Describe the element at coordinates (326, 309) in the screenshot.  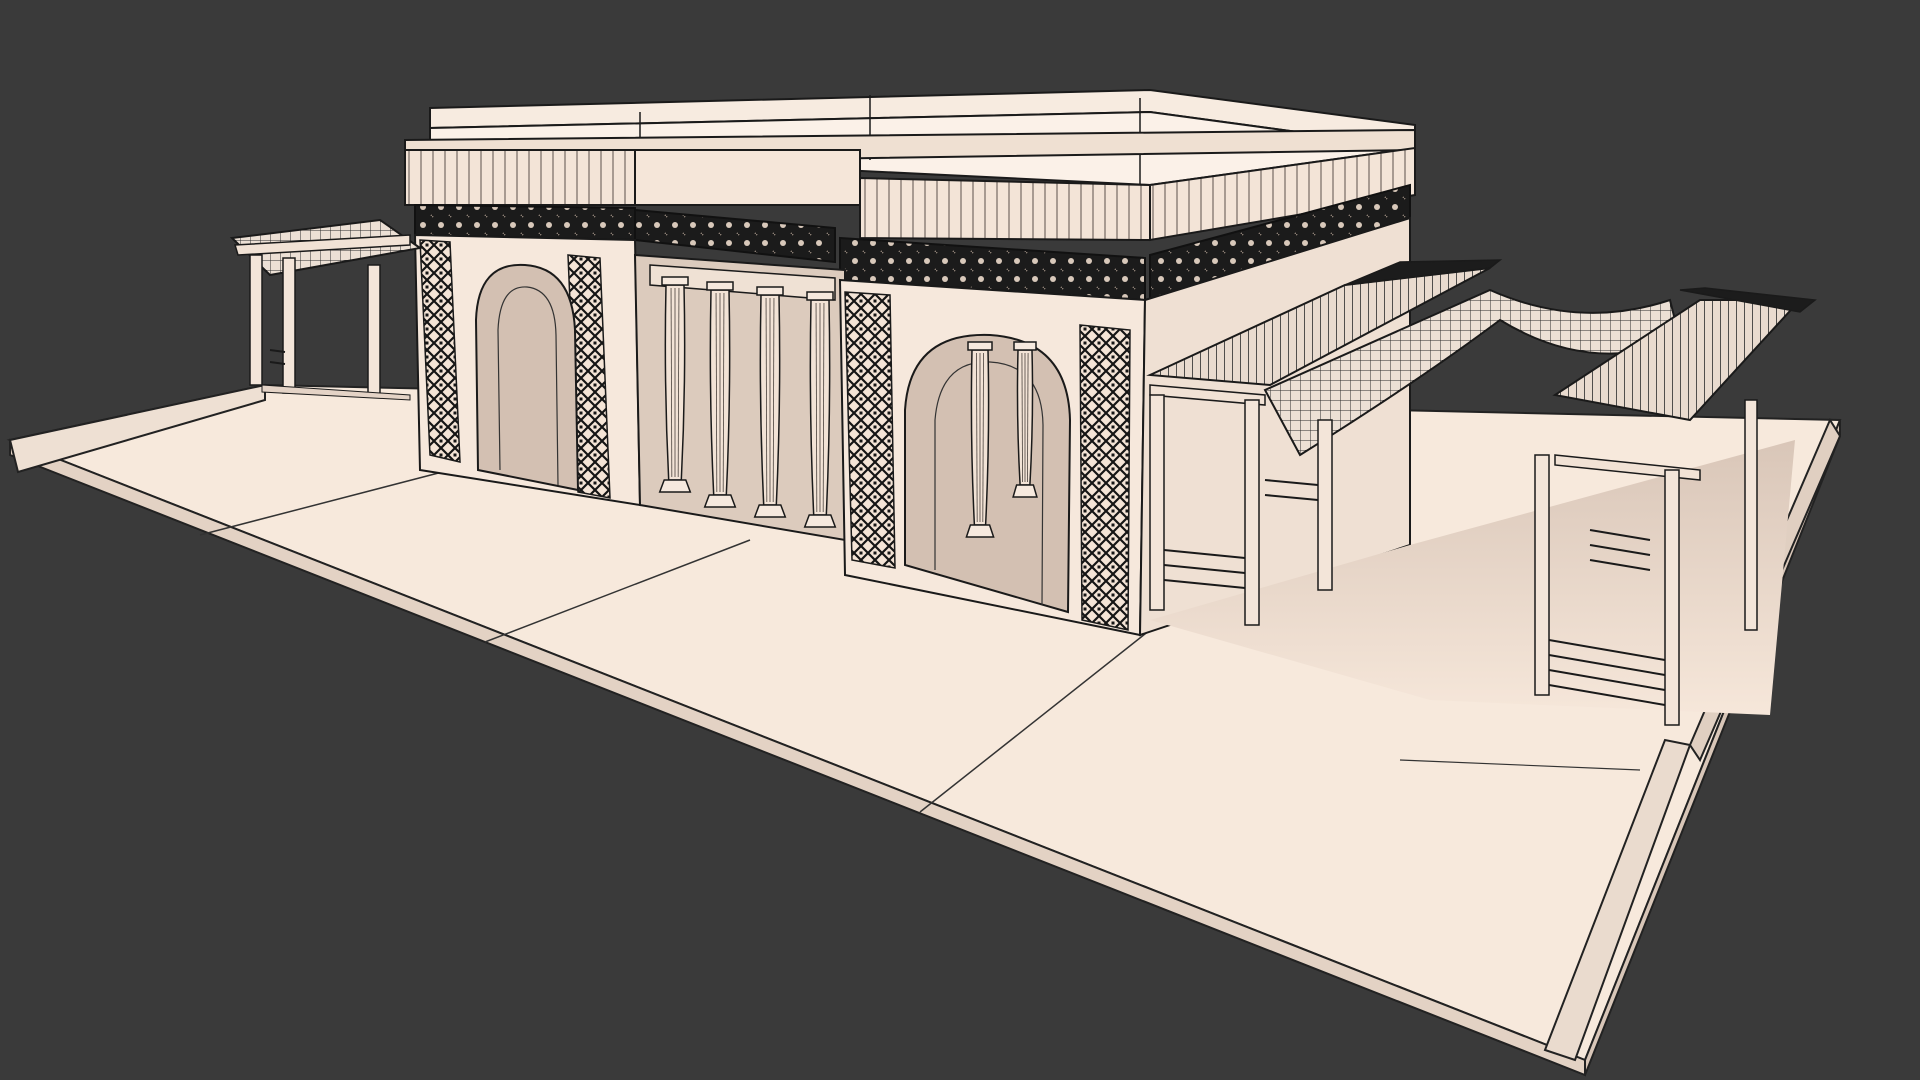
I see `left-pergola` at that location.